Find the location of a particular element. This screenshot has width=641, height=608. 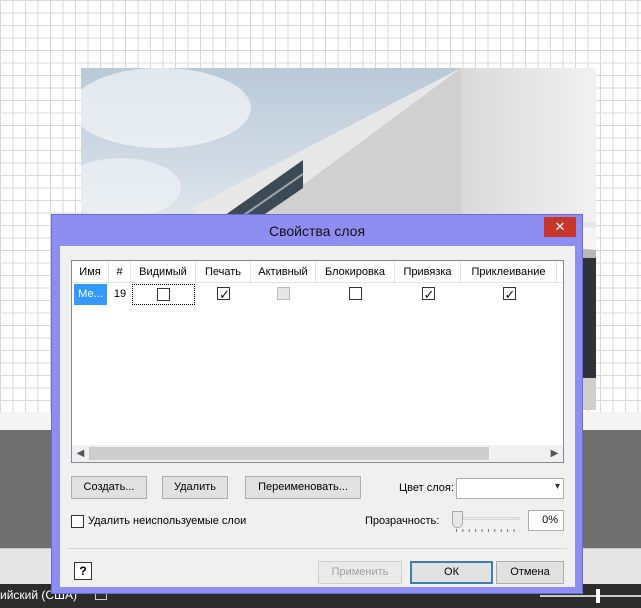

close-icon: ✕ is located at coordinates (560, 226).